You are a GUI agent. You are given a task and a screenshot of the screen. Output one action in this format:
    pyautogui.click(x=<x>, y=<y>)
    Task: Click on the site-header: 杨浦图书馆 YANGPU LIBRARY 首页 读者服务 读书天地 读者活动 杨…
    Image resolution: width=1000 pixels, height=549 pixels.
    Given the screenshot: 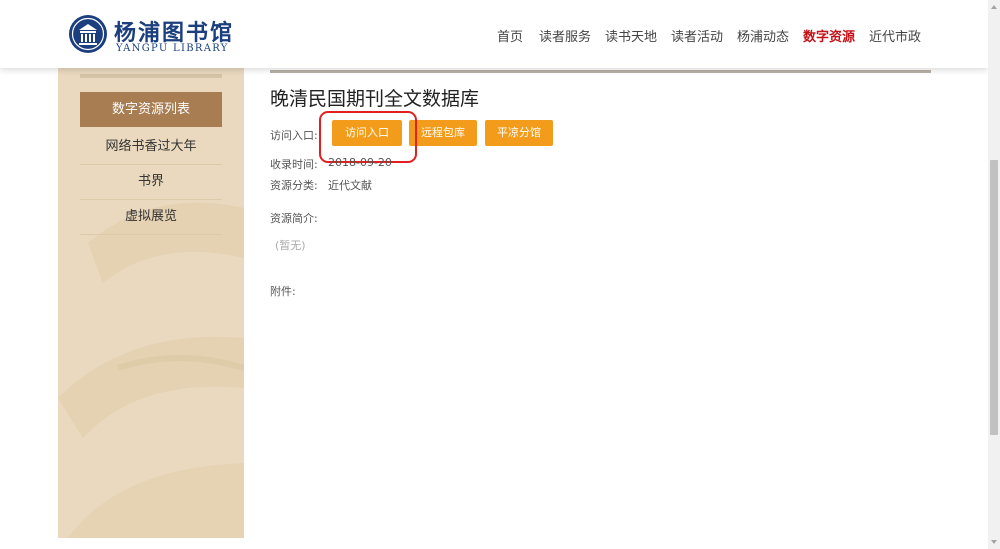 What is the action you would take?
    pyautogui.click(x=494, y=34)
    